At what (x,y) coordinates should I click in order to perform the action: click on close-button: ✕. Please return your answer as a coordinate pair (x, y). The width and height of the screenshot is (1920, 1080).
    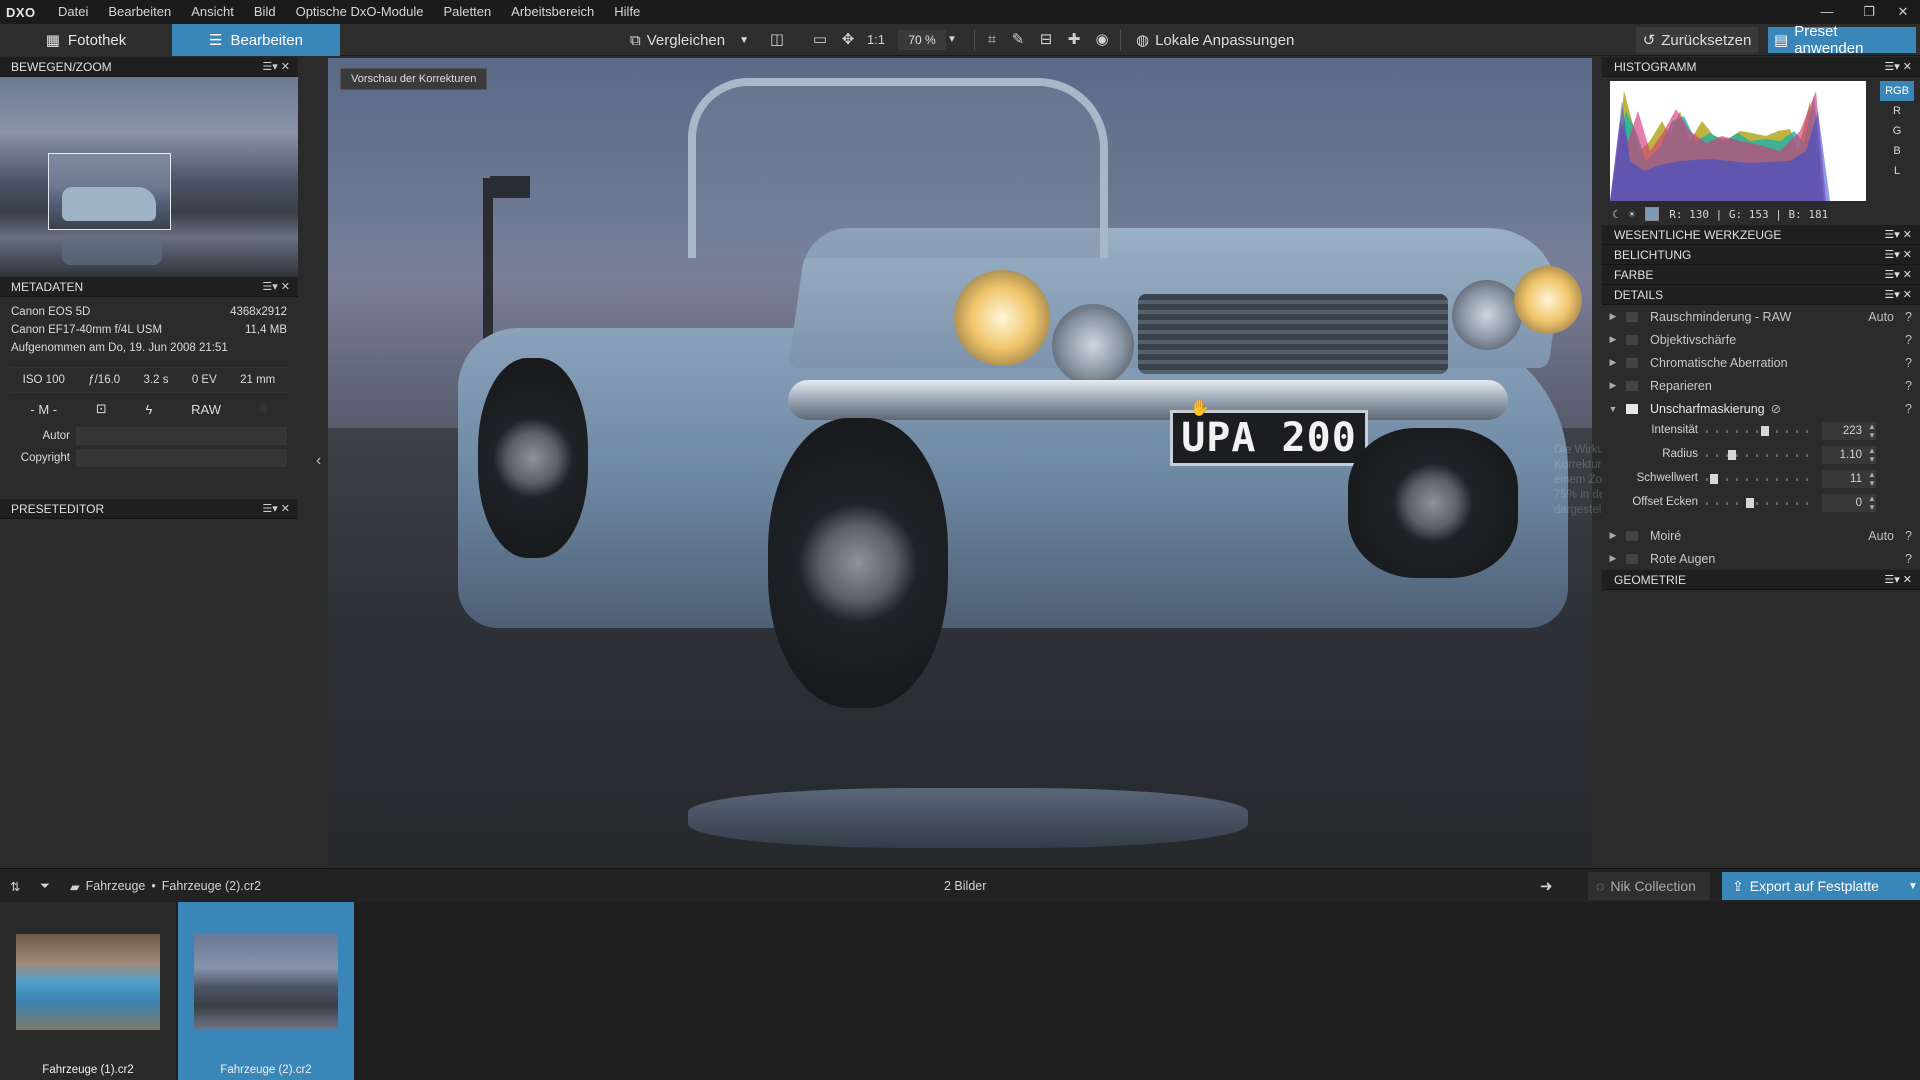
    Looking at the image, I should click on (1903, 12).